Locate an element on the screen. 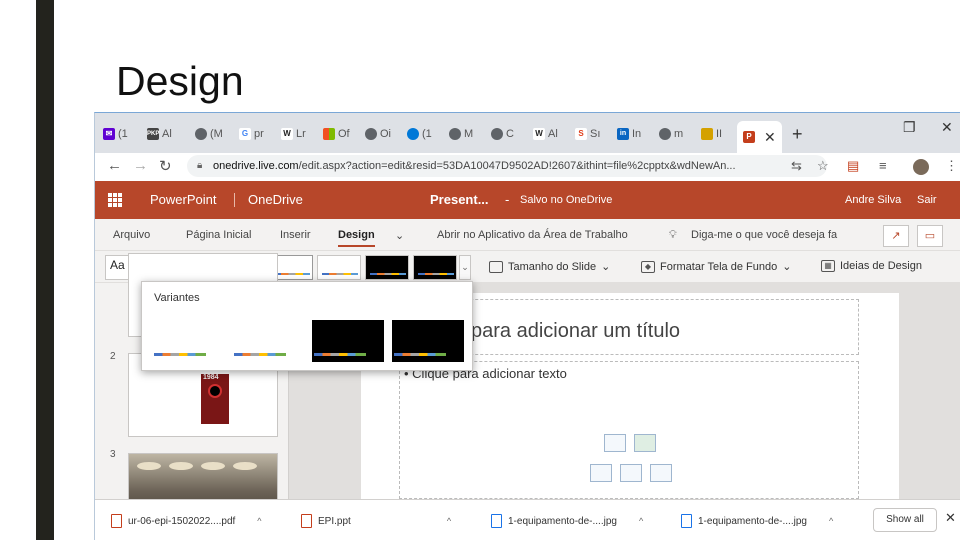 This screenshot has height=540, width=960. browser-tab: II is located at coordinates (711, 134).